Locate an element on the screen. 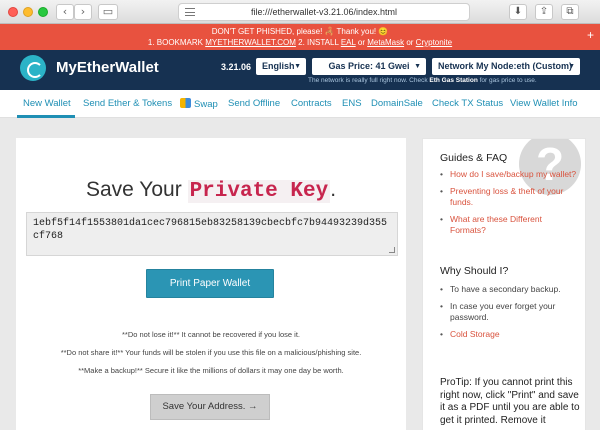  tabs-icon: ⧉ is located at coordinates (570, 12).